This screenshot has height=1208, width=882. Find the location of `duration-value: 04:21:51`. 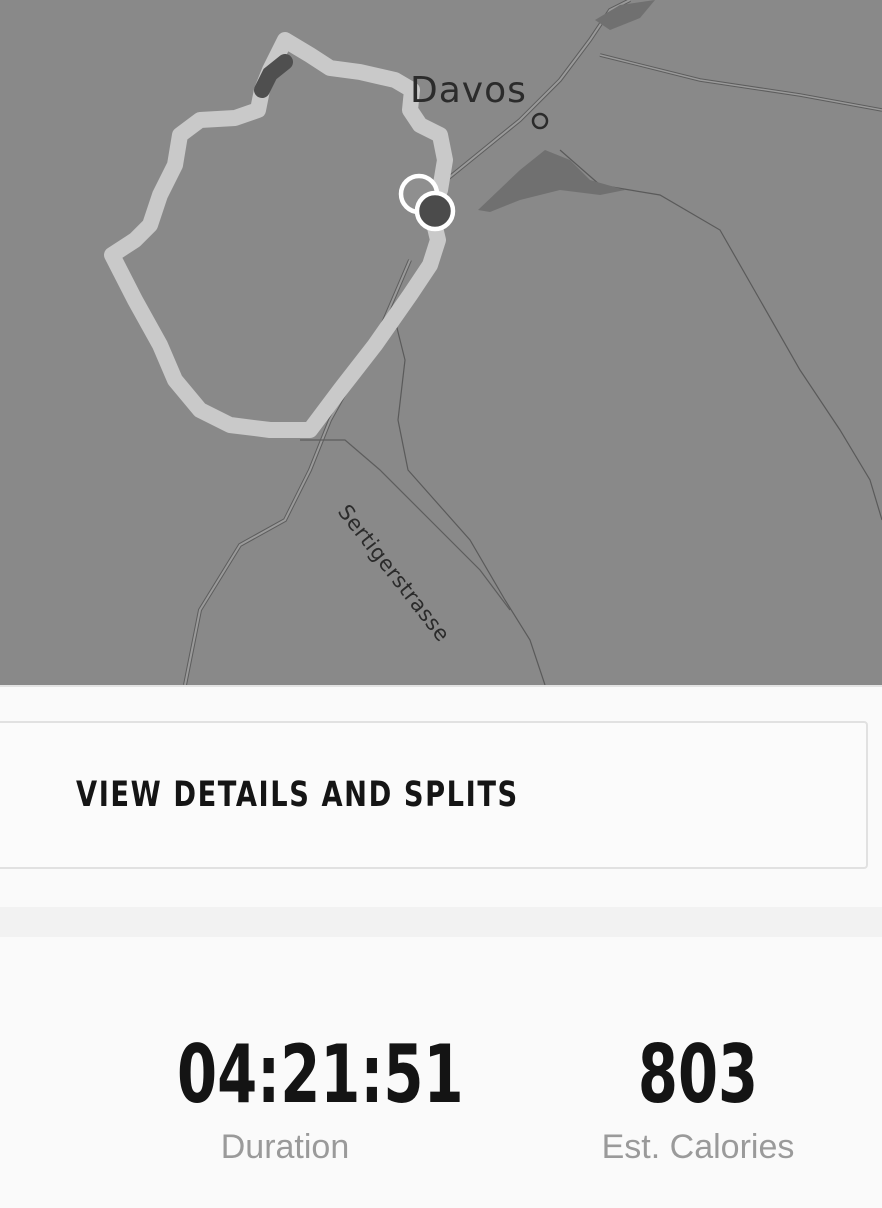

duration-value: 04:21:51 is located at coordinates (320, 1074).